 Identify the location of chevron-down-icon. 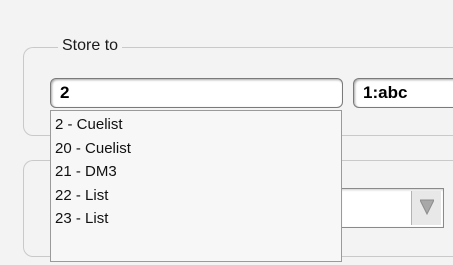
(426, 207).